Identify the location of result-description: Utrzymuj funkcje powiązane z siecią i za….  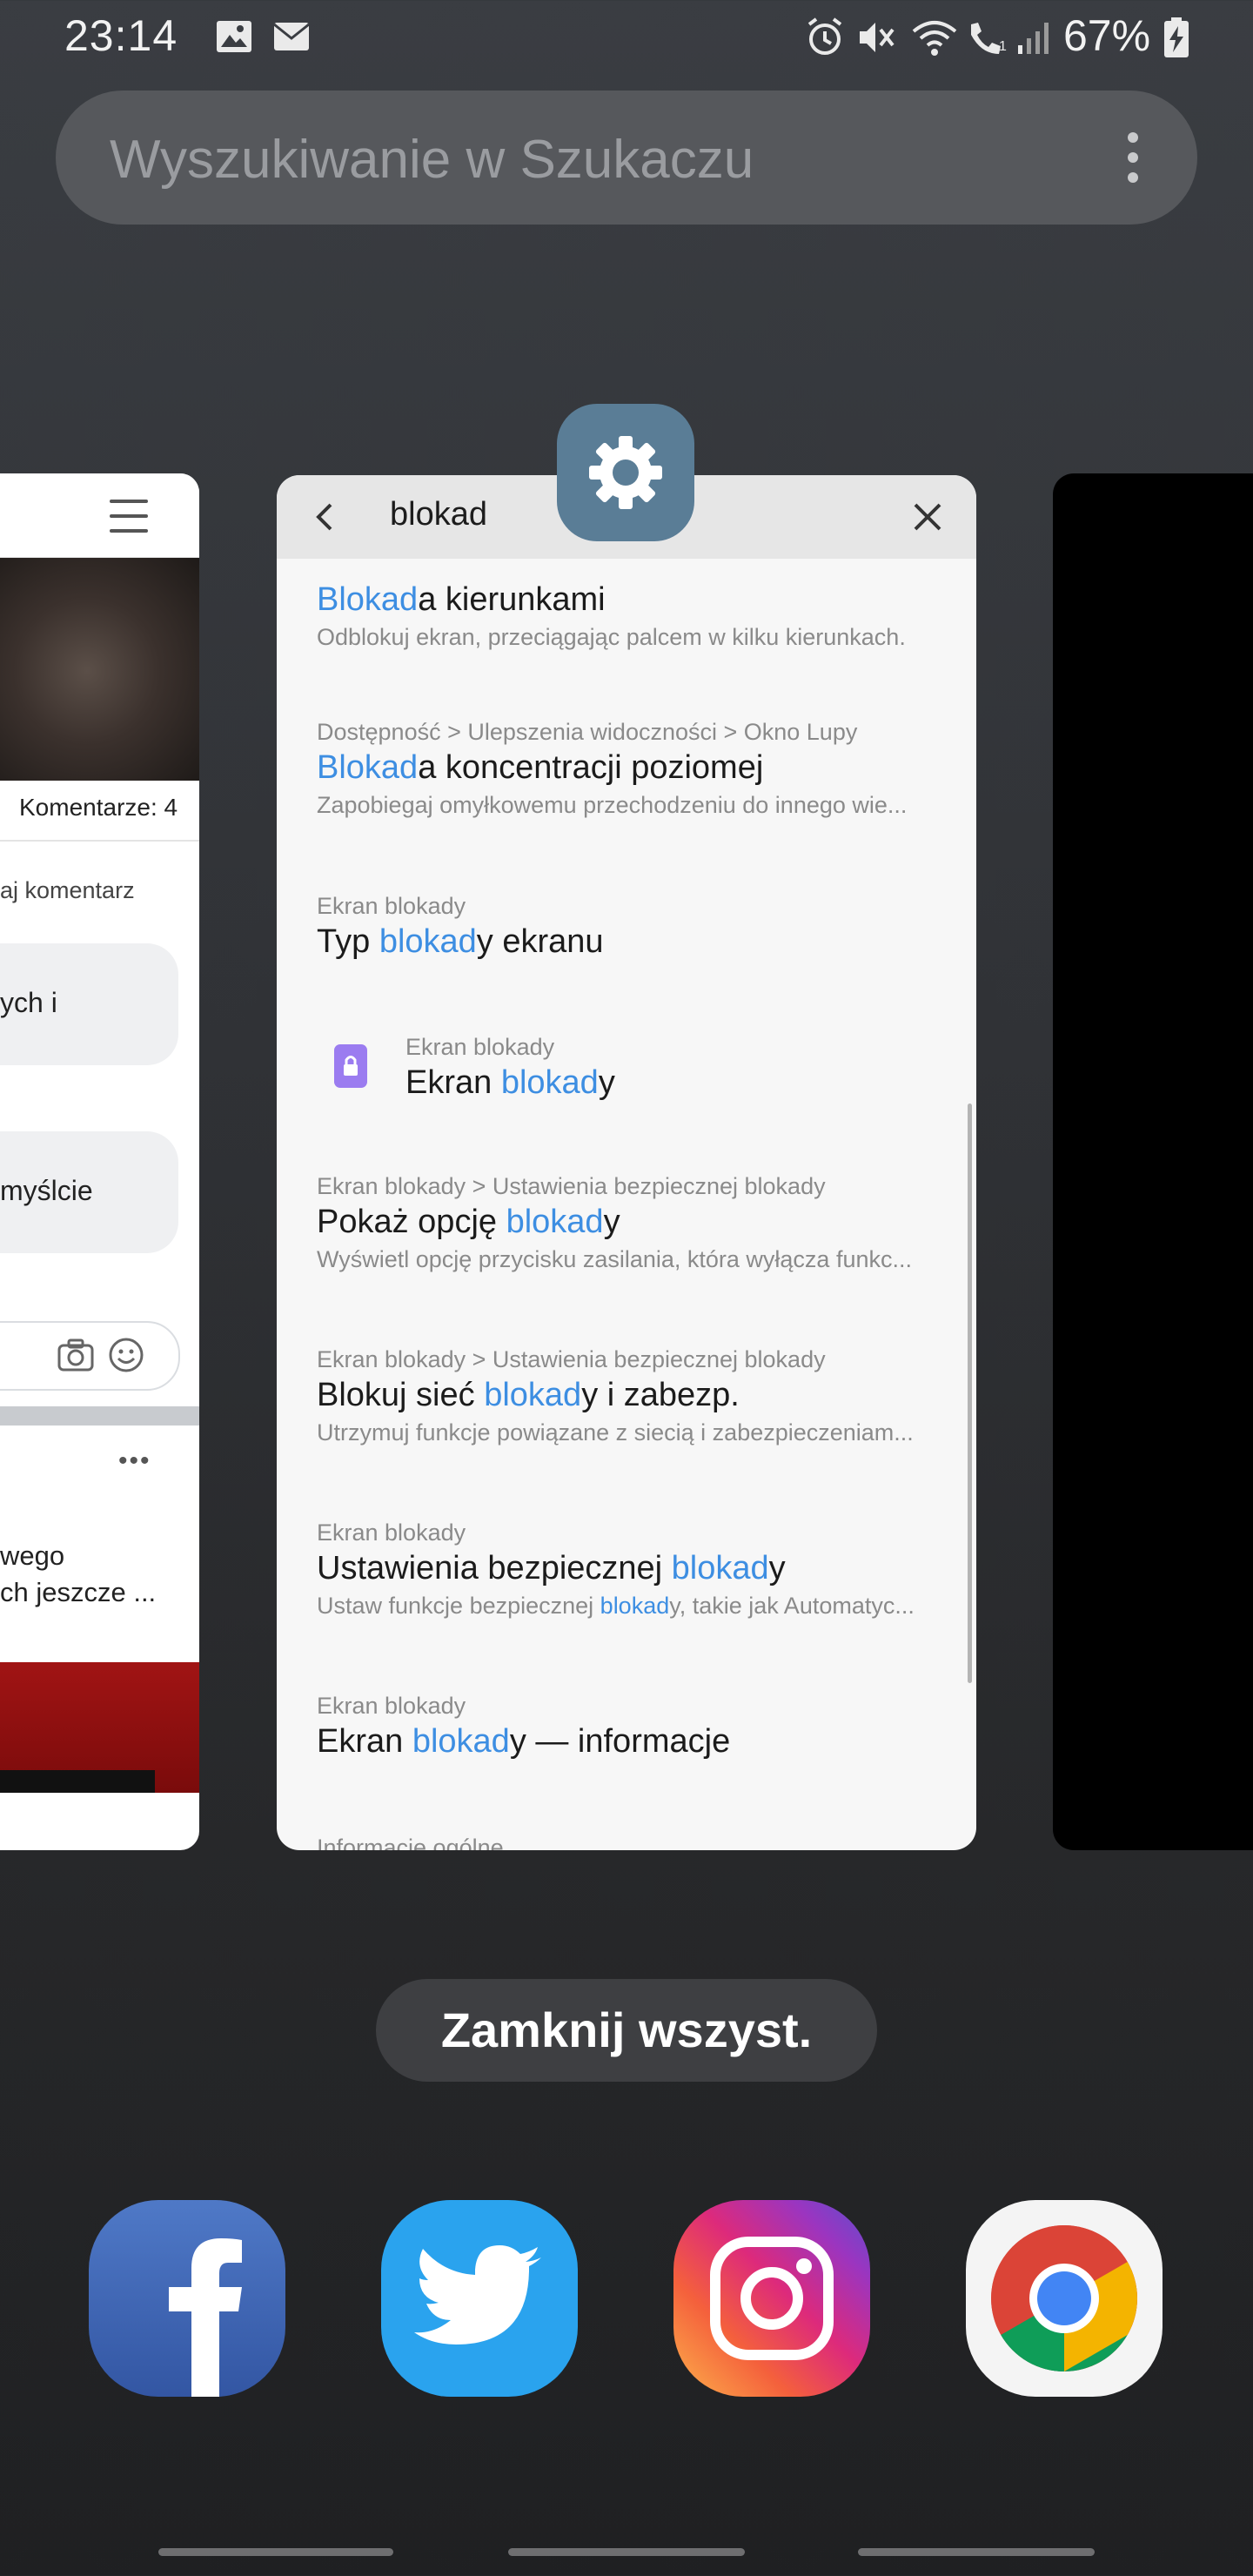
(615, 1432).